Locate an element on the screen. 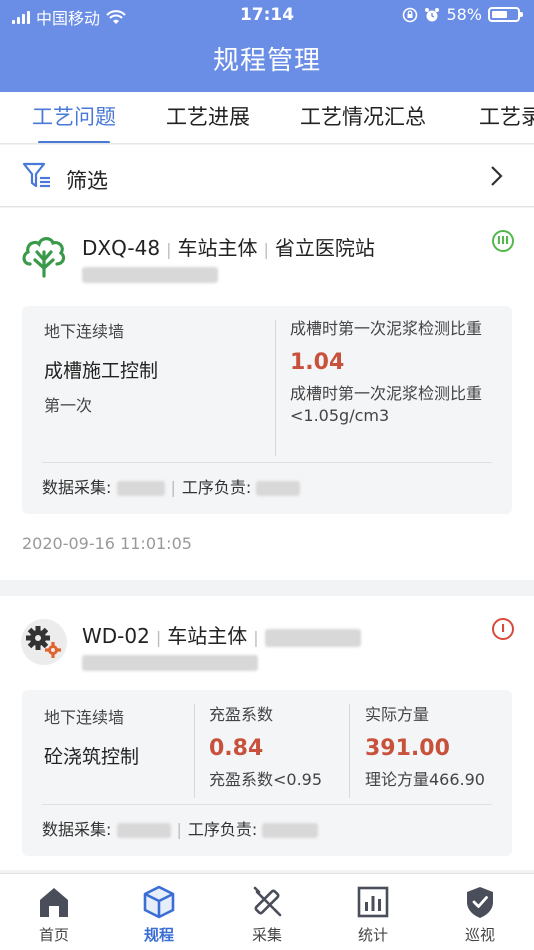  filter-label: 筛选 is located at coordinates (87, 181).